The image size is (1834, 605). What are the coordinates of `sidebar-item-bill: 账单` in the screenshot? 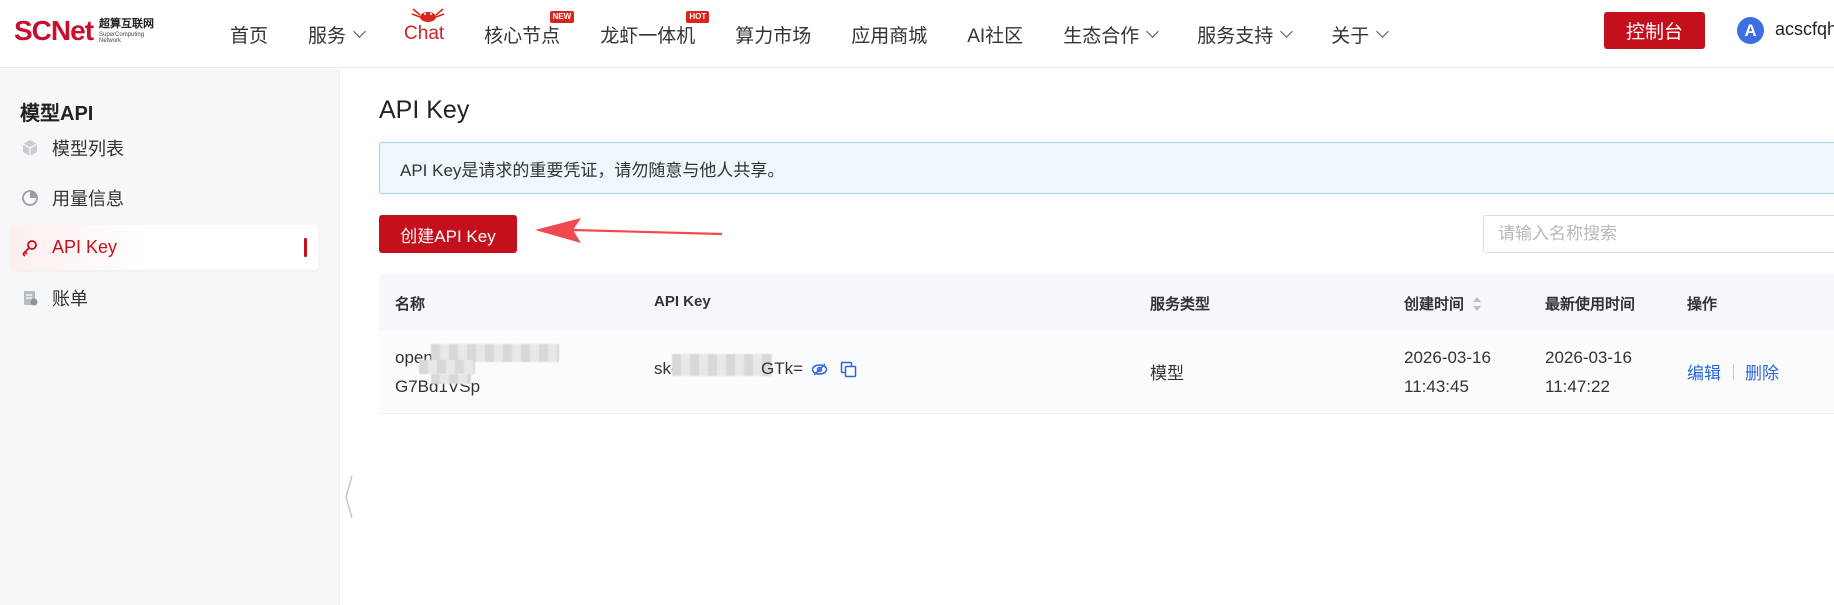 It's located at (164, 297).